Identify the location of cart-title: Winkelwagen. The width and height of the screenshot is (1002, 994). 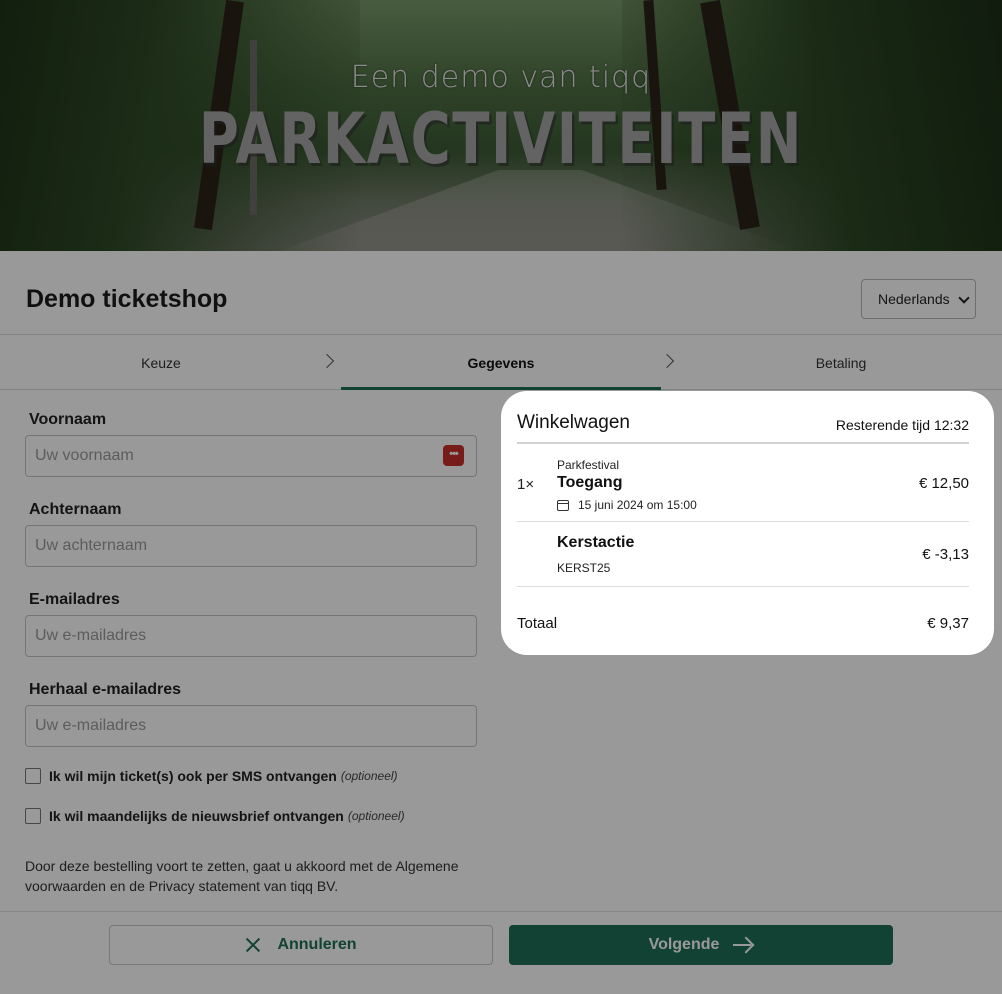
(573, 422).